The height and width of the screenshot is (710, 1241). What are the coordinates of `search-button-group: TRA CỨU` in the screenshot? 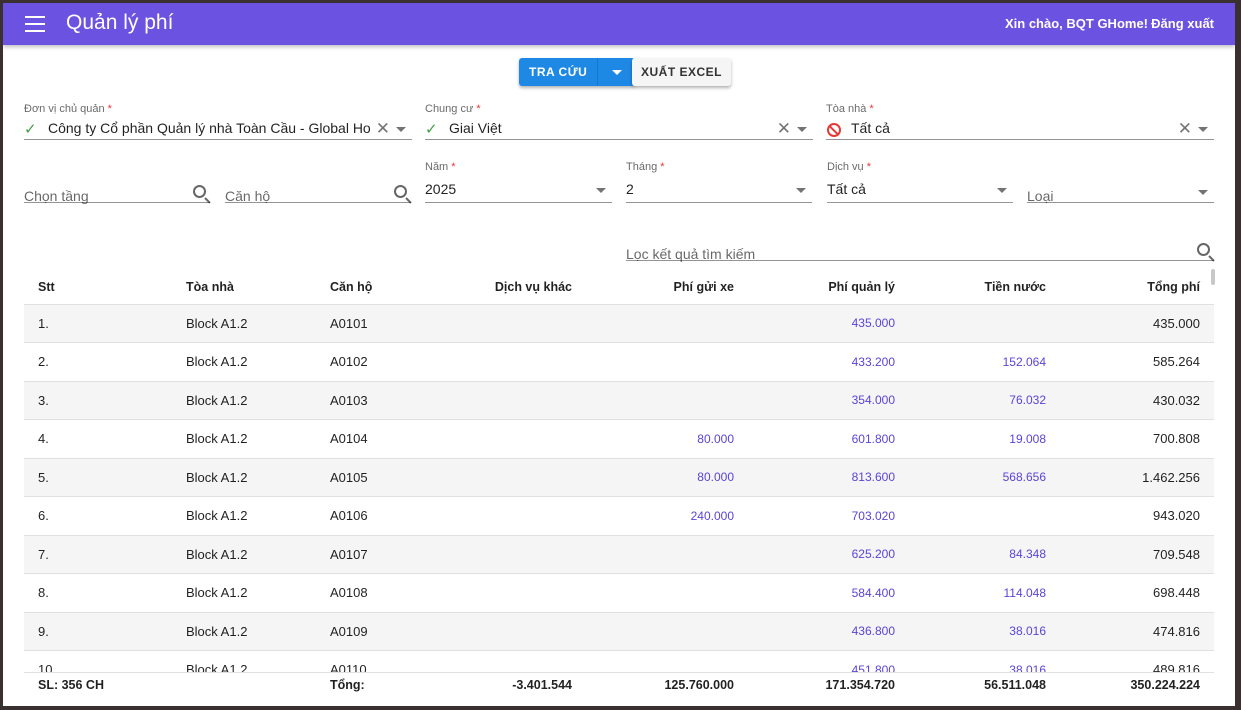 It's located at (577, 72).